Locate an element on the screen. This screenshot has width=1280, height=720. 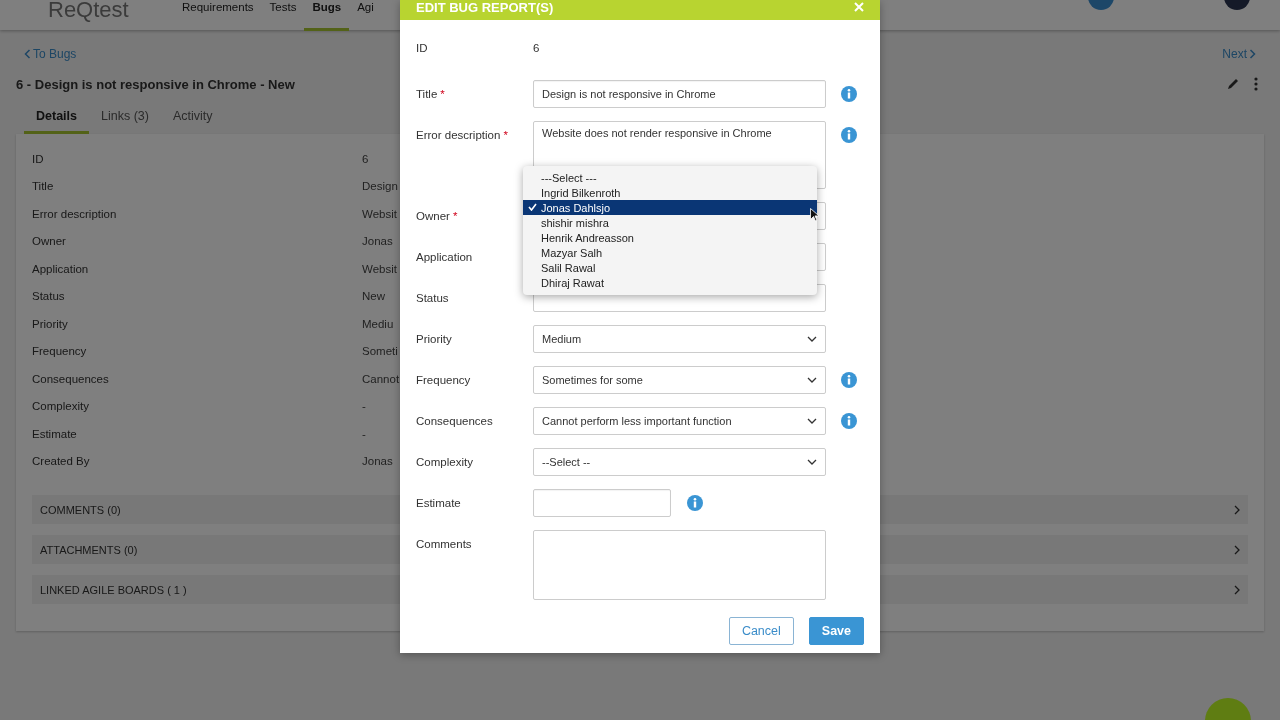
field-label: Estimate is located at coordinates (439, 503).